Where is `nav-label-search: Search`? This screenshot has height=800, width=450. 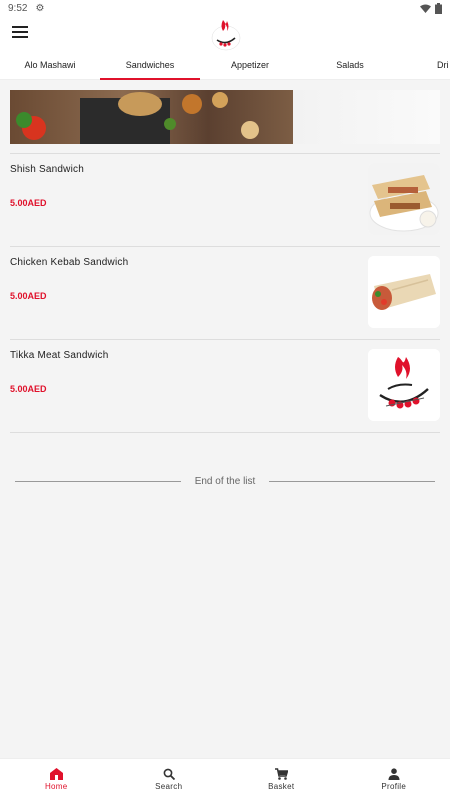 nav-label-search: Search is located at coordinates (169, 786).